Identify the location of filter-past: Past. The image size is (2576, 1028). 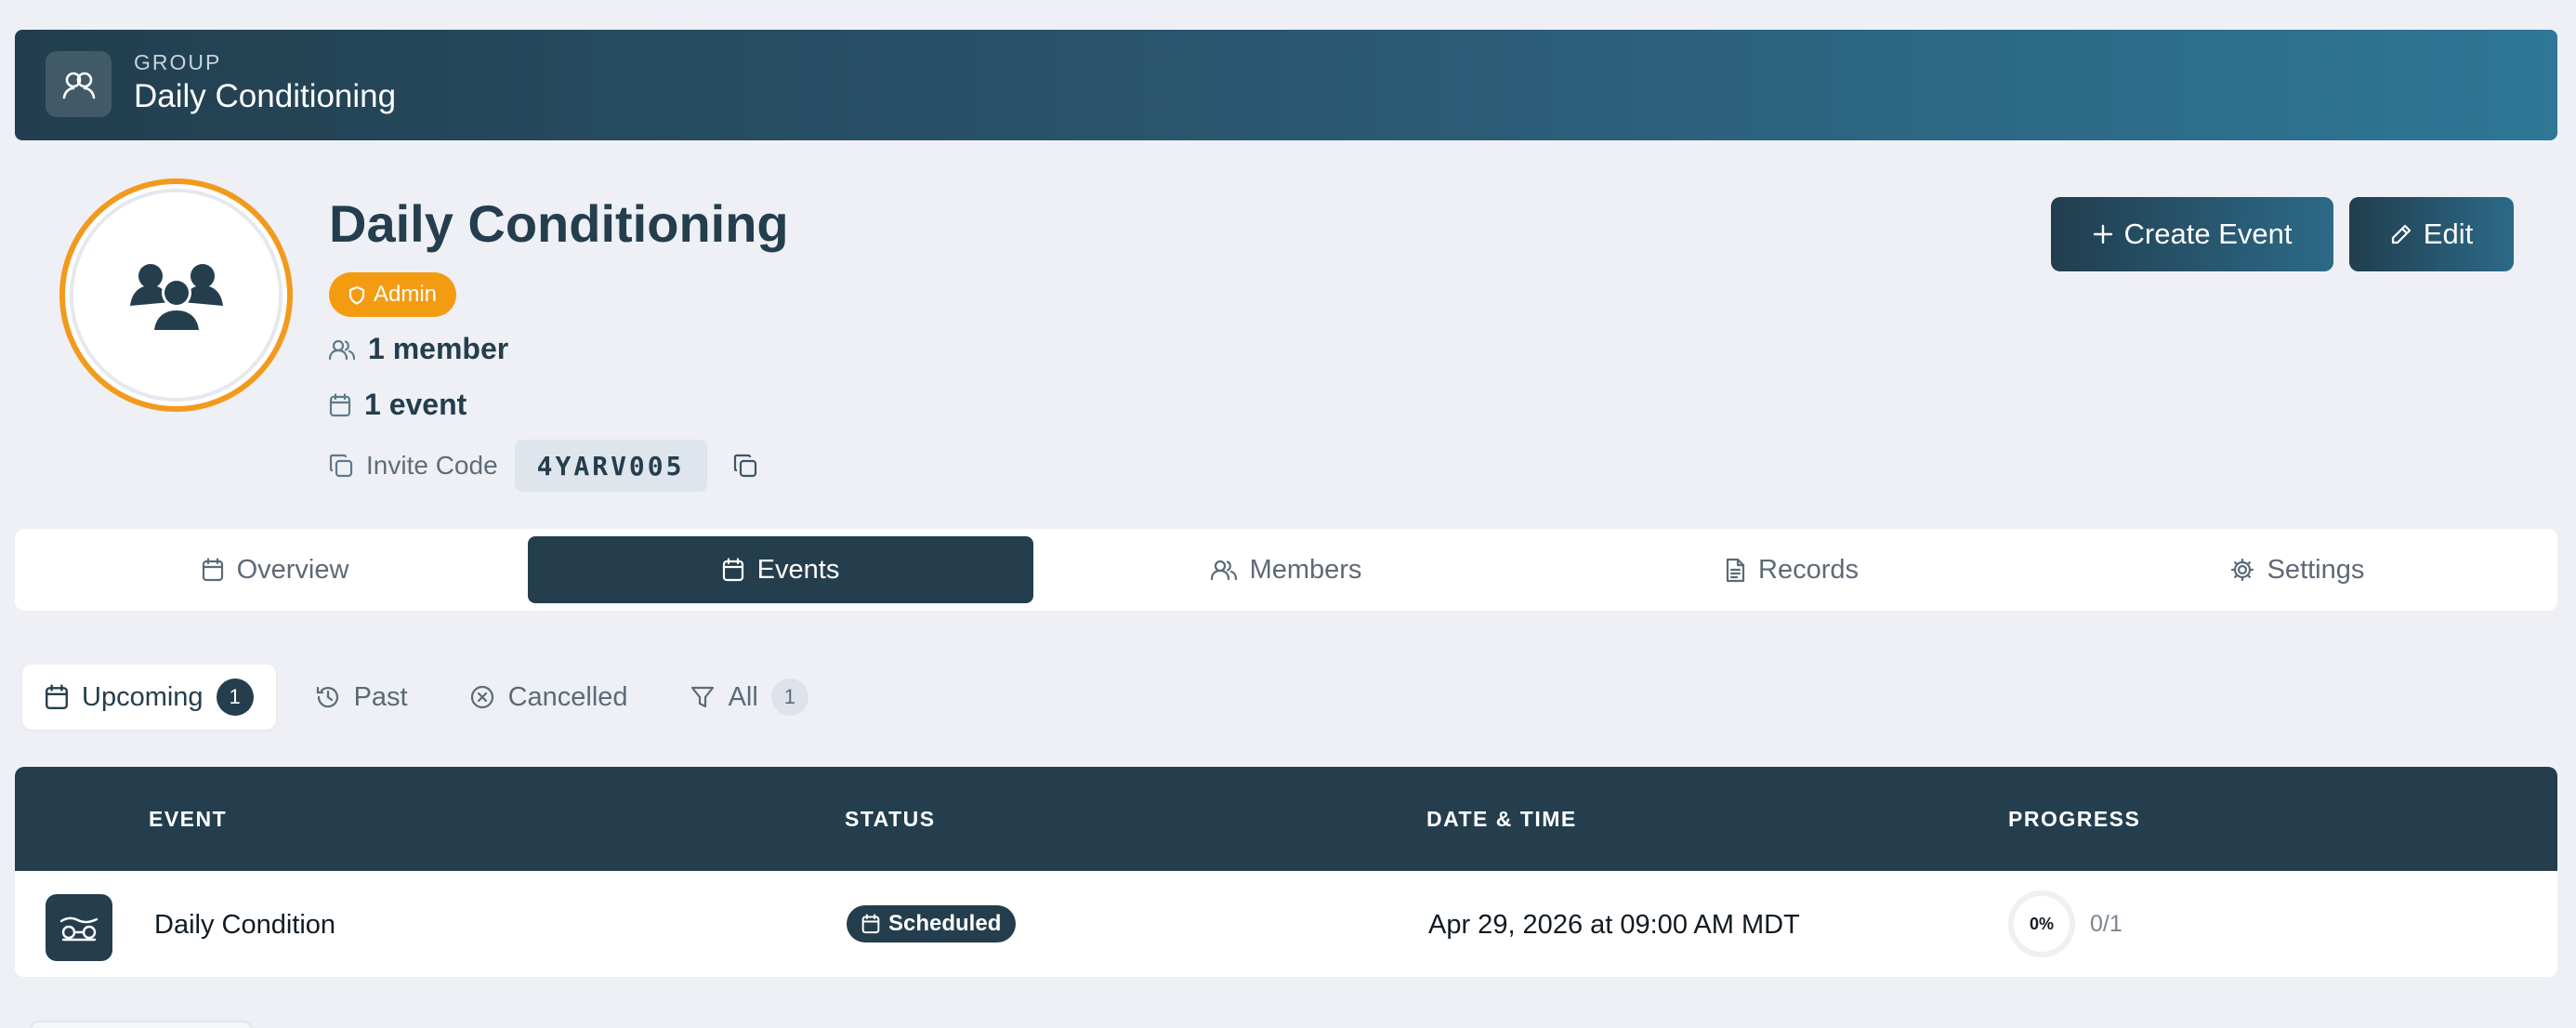
(361, 697).